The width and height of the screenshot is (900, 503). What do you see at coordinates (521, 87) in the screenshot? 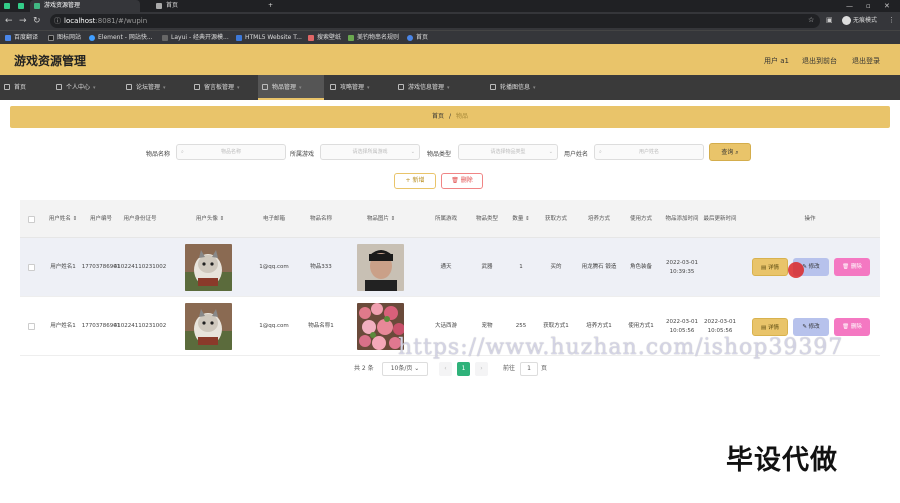
I see `nav-carousel: 轮播图信息 ▾` at bounding box center [521, 87].